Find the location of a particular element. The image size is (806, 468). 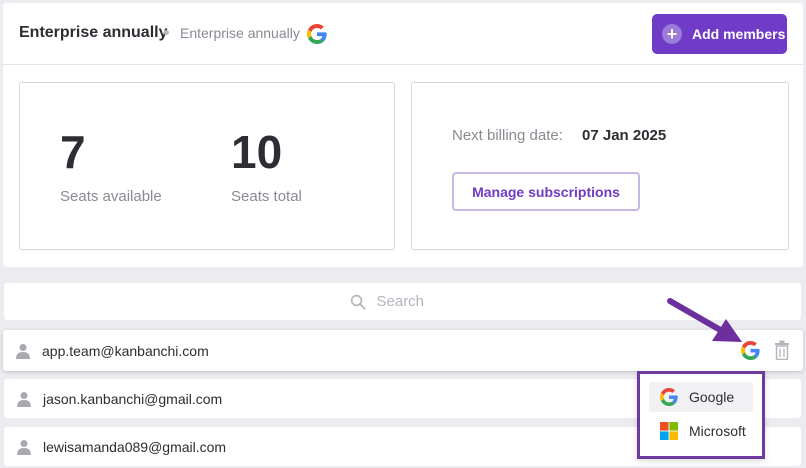

separator-dot is located at coordinates (166, 32).